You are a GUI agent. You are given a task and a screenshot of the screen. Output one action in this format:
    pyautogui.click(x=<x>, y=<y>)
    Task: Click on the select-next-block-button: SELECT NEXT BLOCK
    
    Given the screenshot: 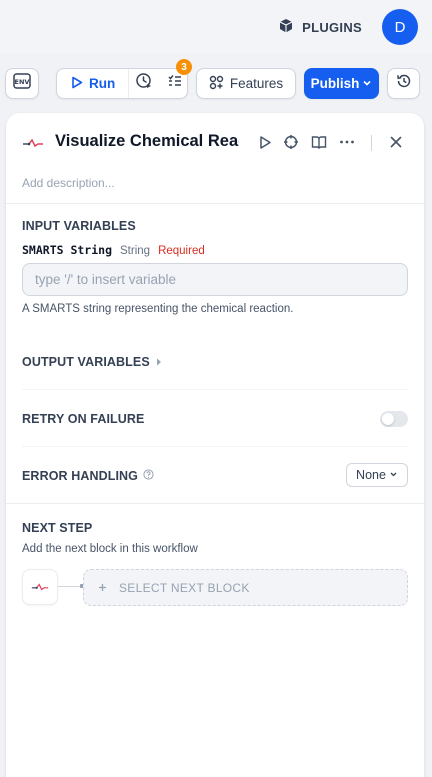 What is the action you would take?
    pyautogui.click(x=245, y=587)
    